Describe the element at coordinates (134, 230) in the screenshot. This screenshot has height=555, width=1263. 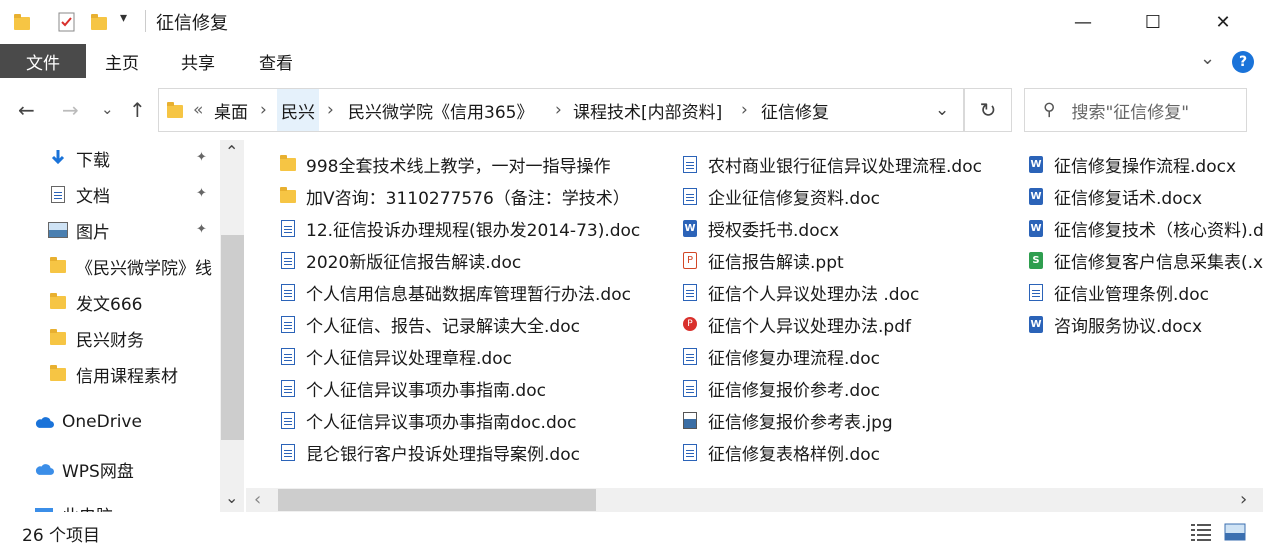
I see `sidebar-item-pictures: 图片` at that location.